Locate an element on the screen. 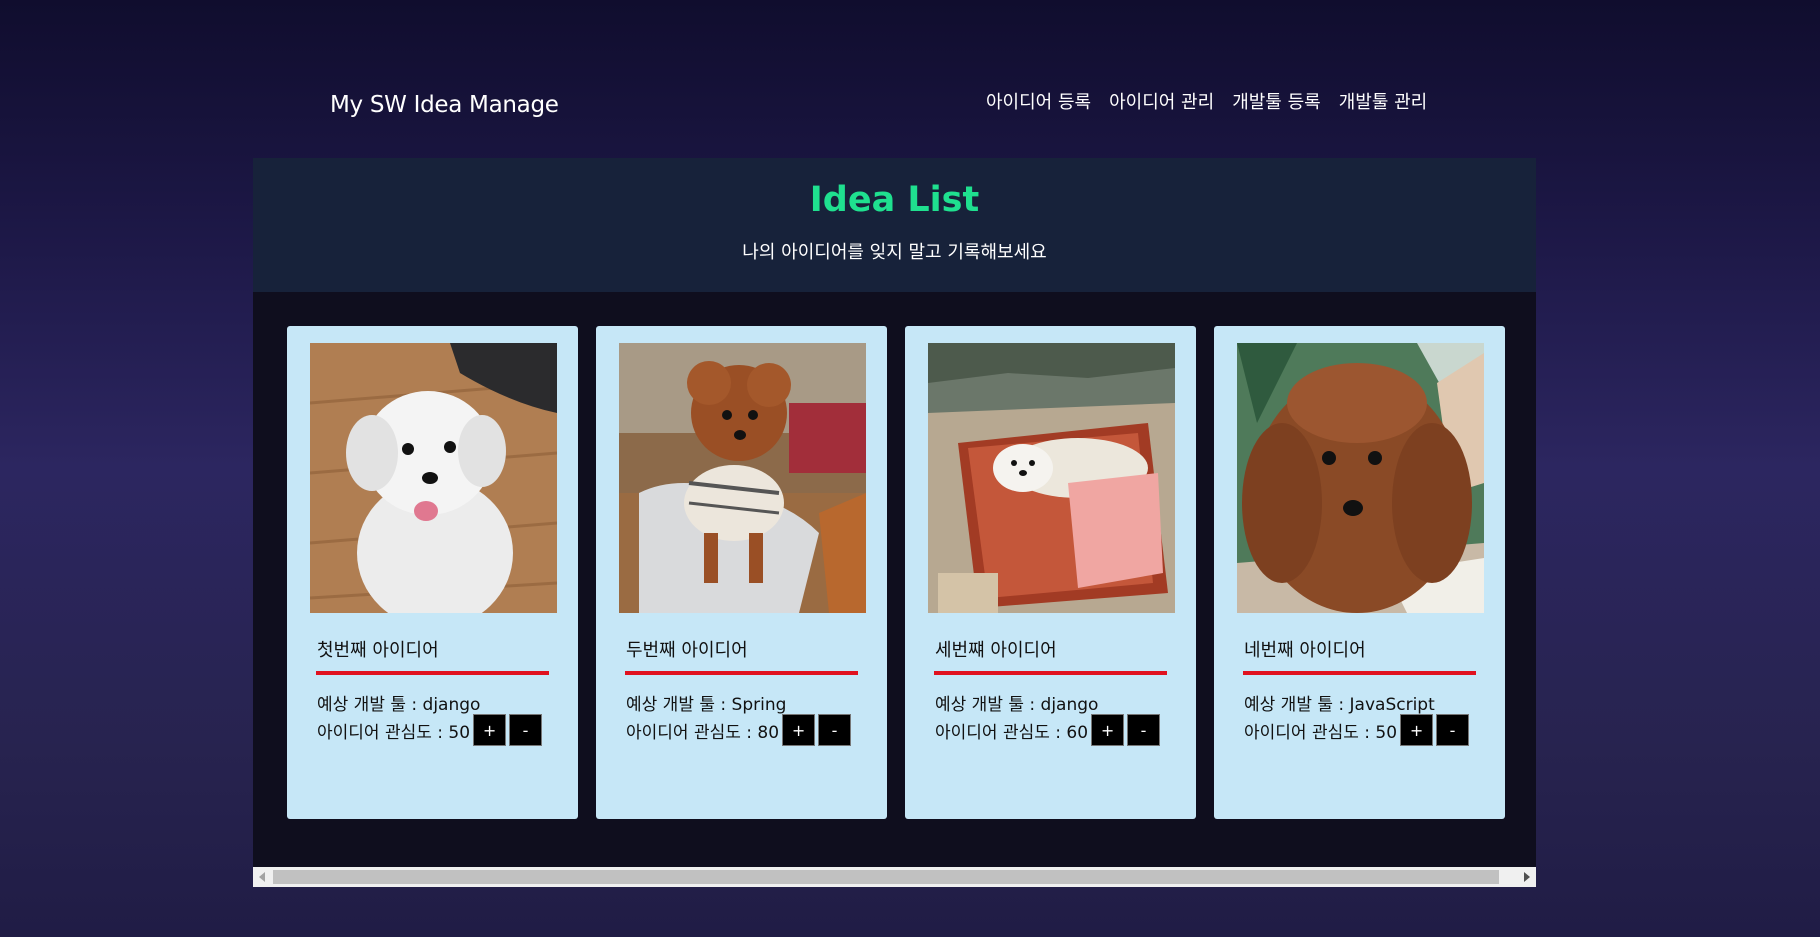 This screenshot has height=937, width=1820. idea-title: 세번쨰 아이디어 is located at coordinates (996, 650).